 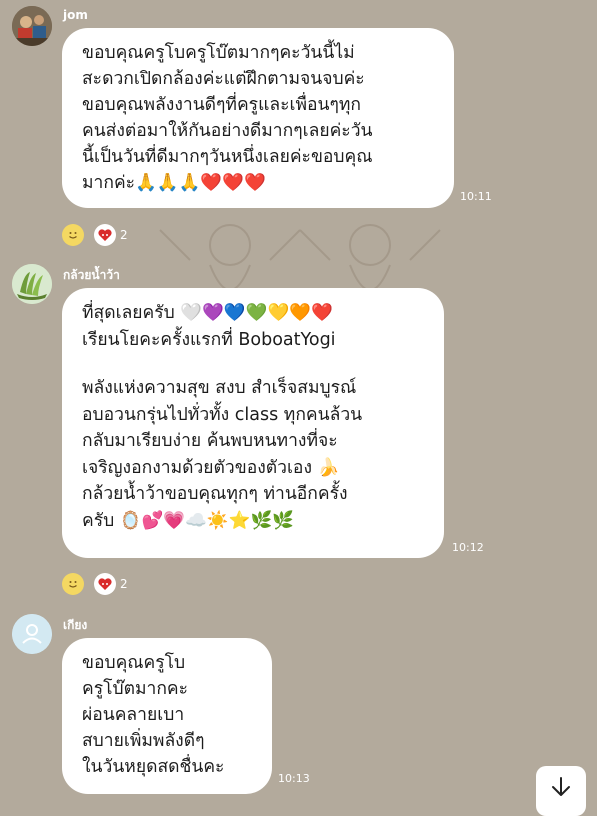 I want to click on message-text-line: ครูโบ๊ตมากคะ, so click(x=135, y=689).